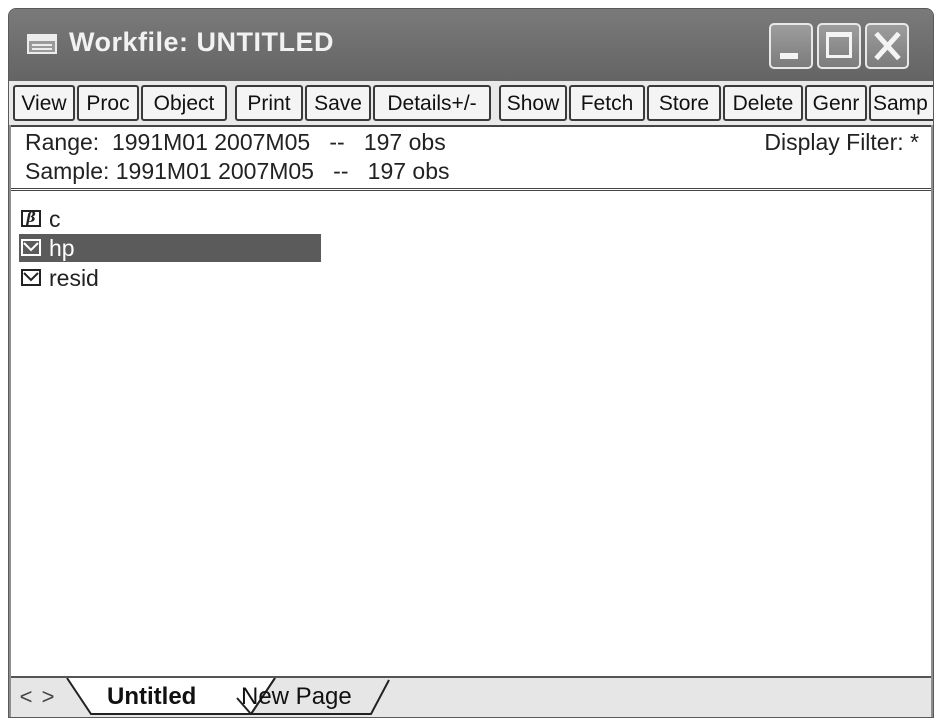  Describe the element at coordinates (836, 103) in the screenshot. I see `genr-button: Genr` at that location.